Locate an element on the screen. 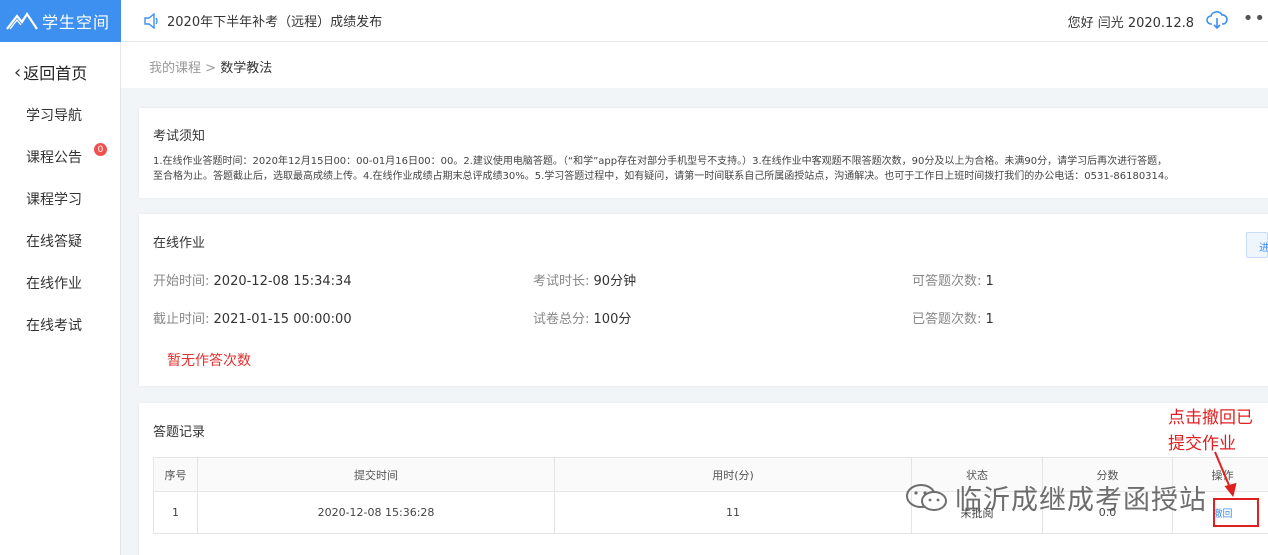  total-score-label: 试卷总分: is located at coordinates (561, 319).